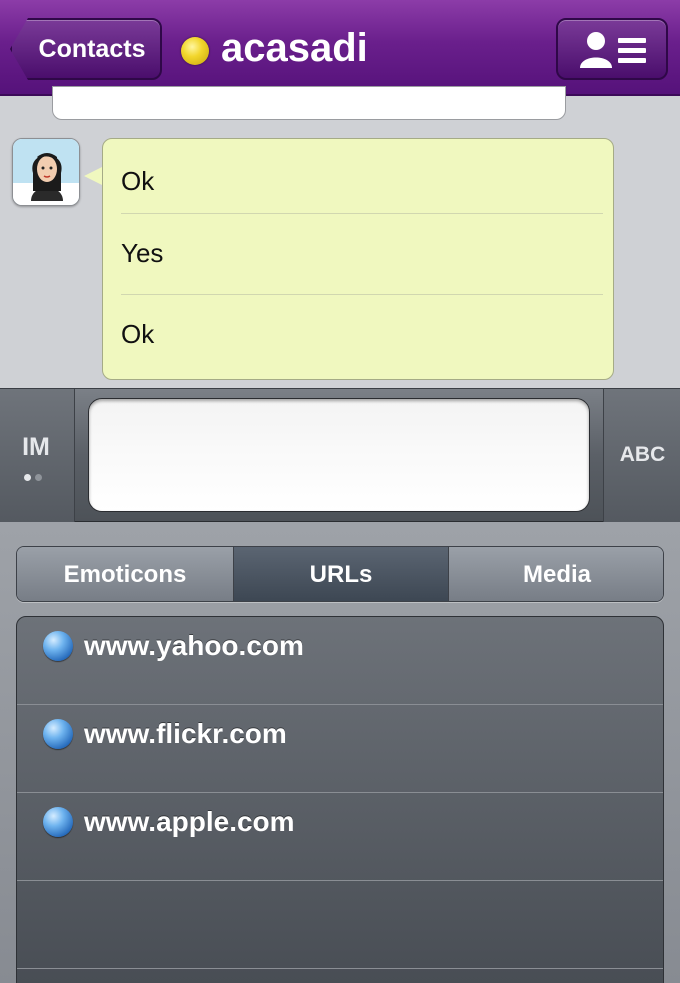 Image resolution: width=680 pixels, height=983 pixels. Describe the element at coordinates (125, 574) in the screenshot. I see `tab-emoticons: Emoticons` at that location.